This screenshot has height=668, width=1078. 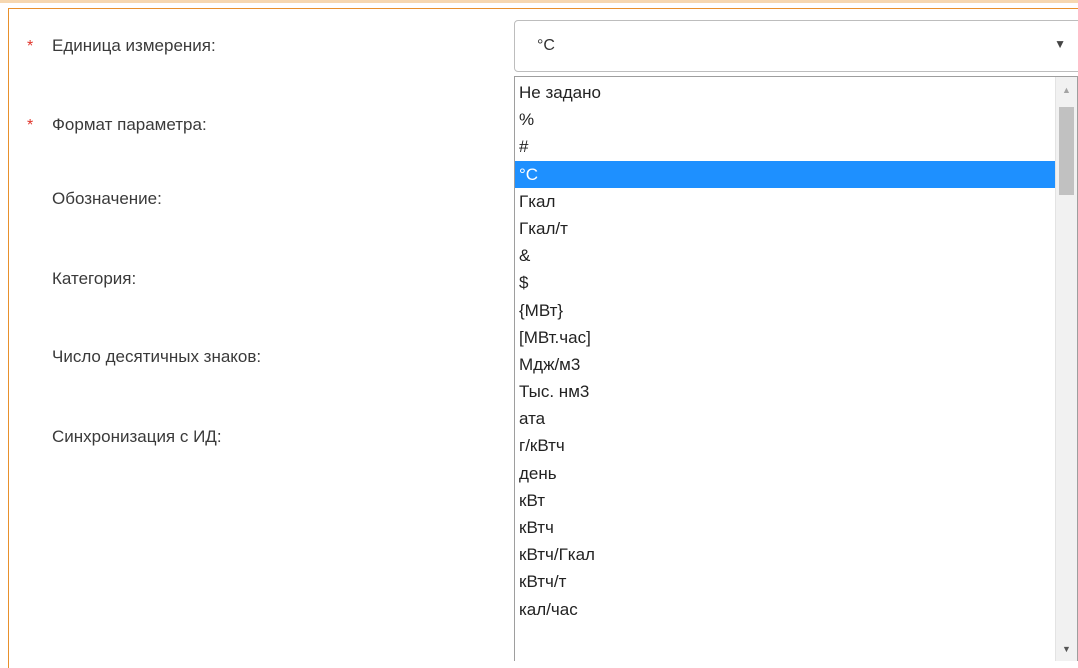 I want to click on label-text: Единица измерения:, so click(x=134, y=45).